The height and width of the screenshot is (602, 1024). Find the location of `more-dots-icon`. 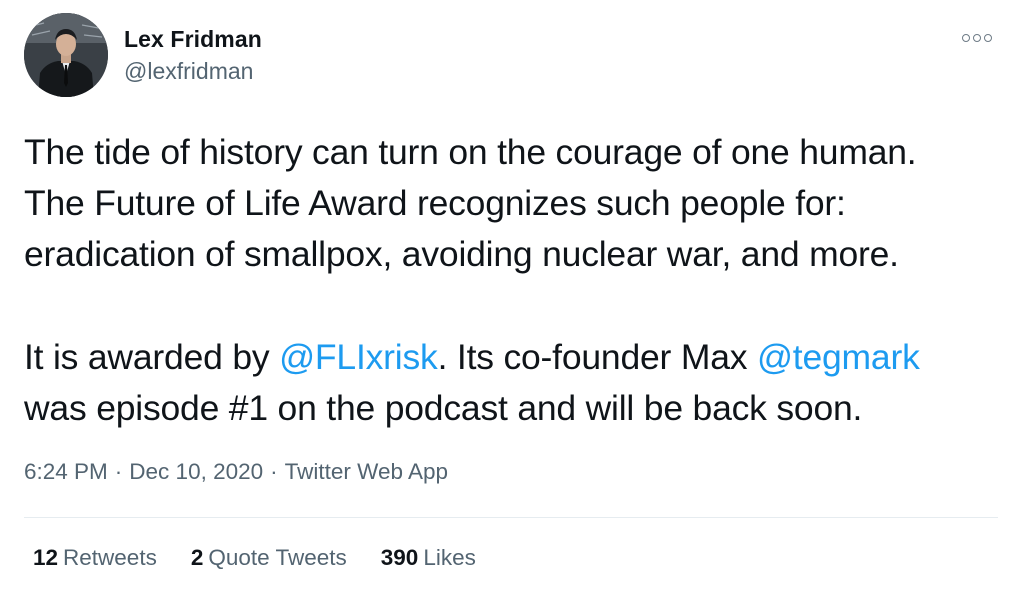

more-dots-icon is located at coordinates (982, 38).